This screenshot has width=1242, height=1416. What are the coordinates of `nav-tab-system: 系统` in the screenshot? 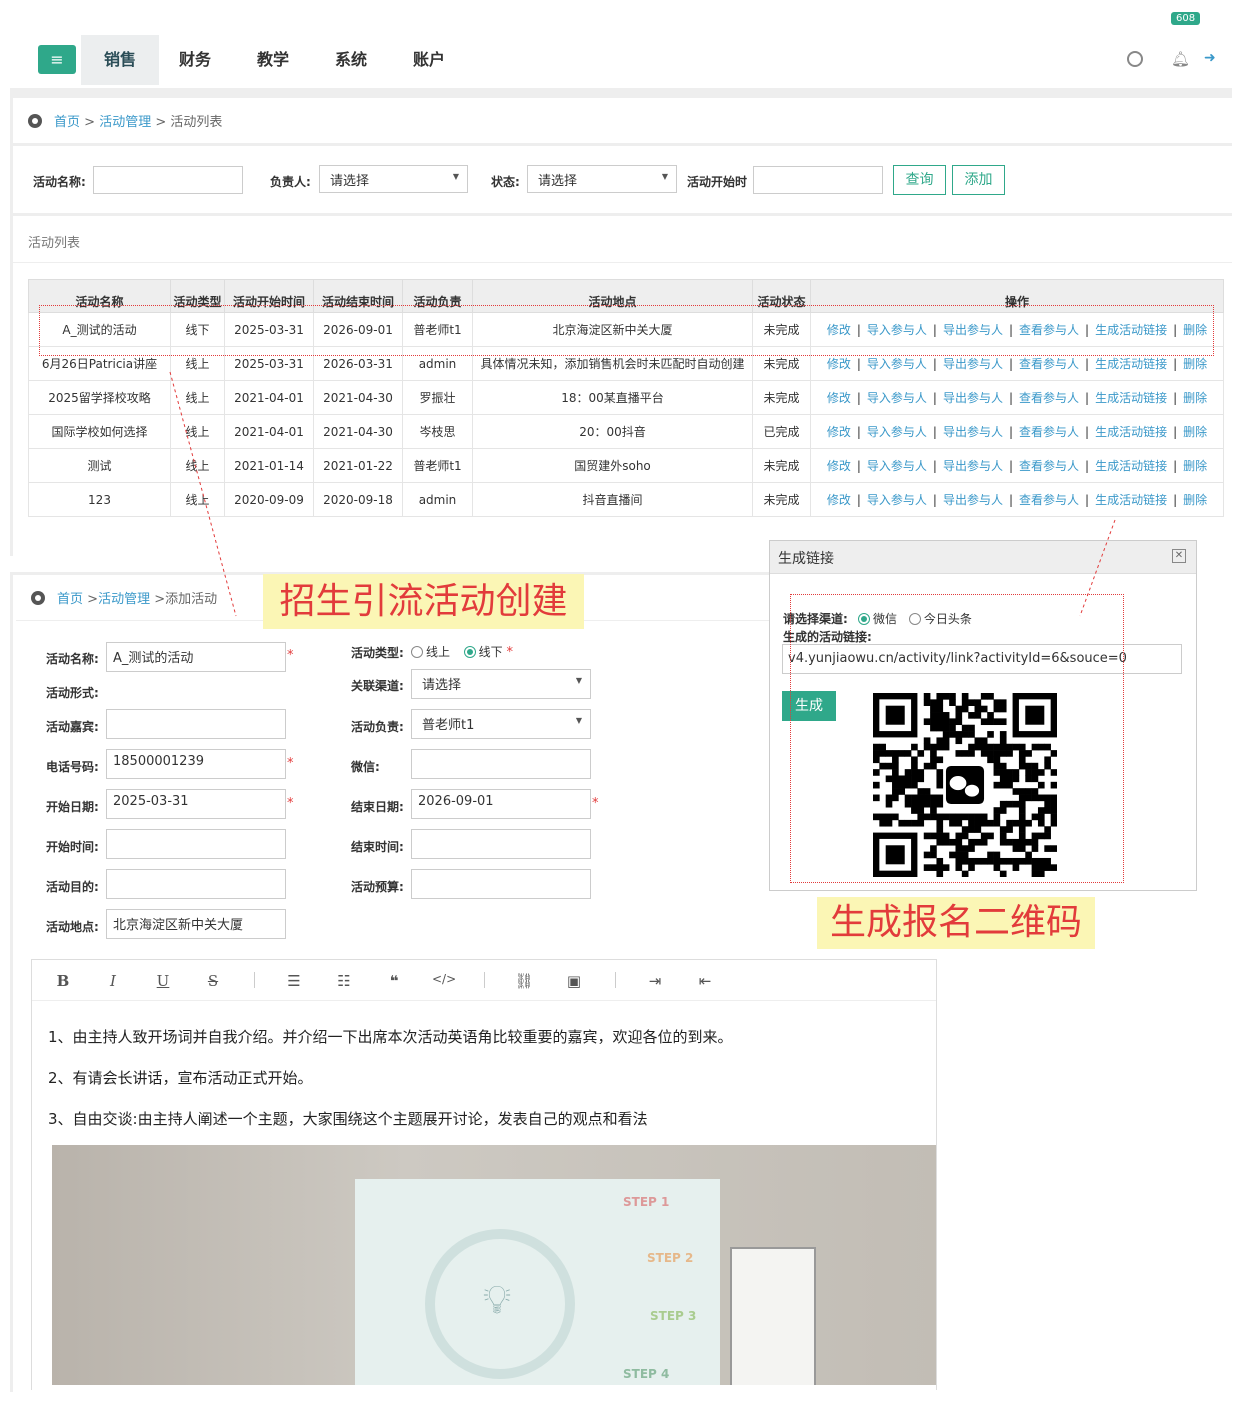 It's located at (351, 60).